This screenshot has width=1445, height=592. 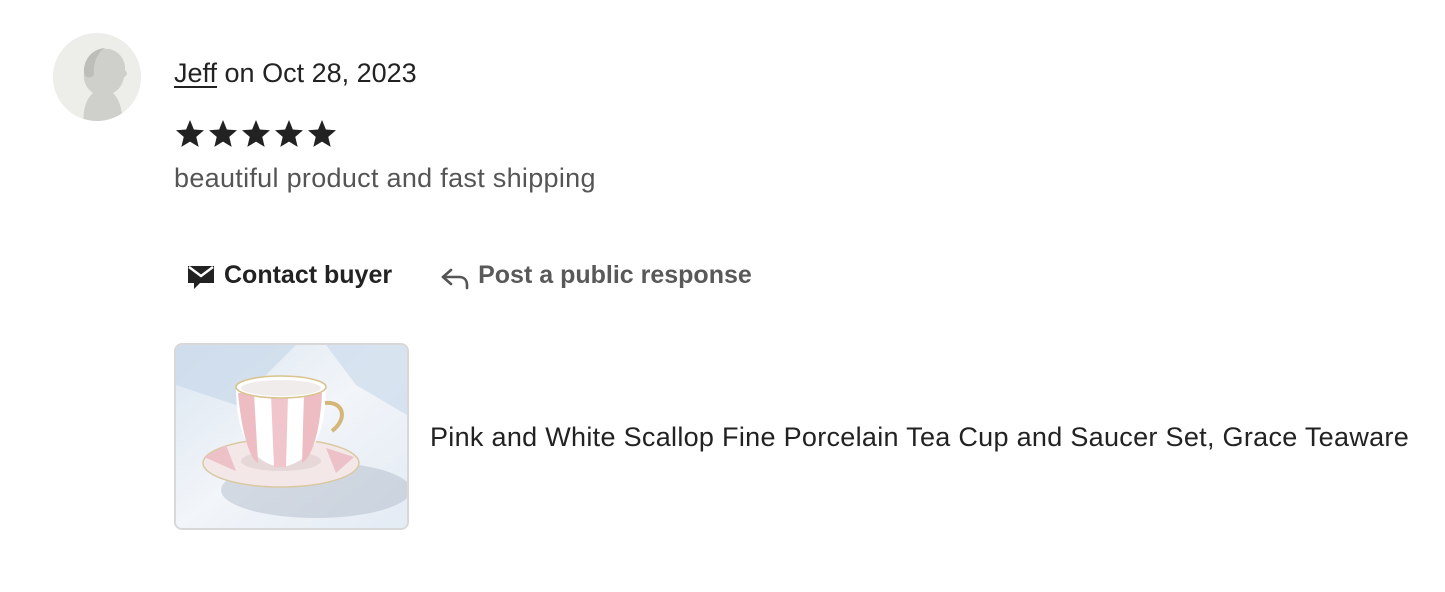 I want to click on review-meta: Jeff on Oct 28, 2023, so click(x=295, y=73).